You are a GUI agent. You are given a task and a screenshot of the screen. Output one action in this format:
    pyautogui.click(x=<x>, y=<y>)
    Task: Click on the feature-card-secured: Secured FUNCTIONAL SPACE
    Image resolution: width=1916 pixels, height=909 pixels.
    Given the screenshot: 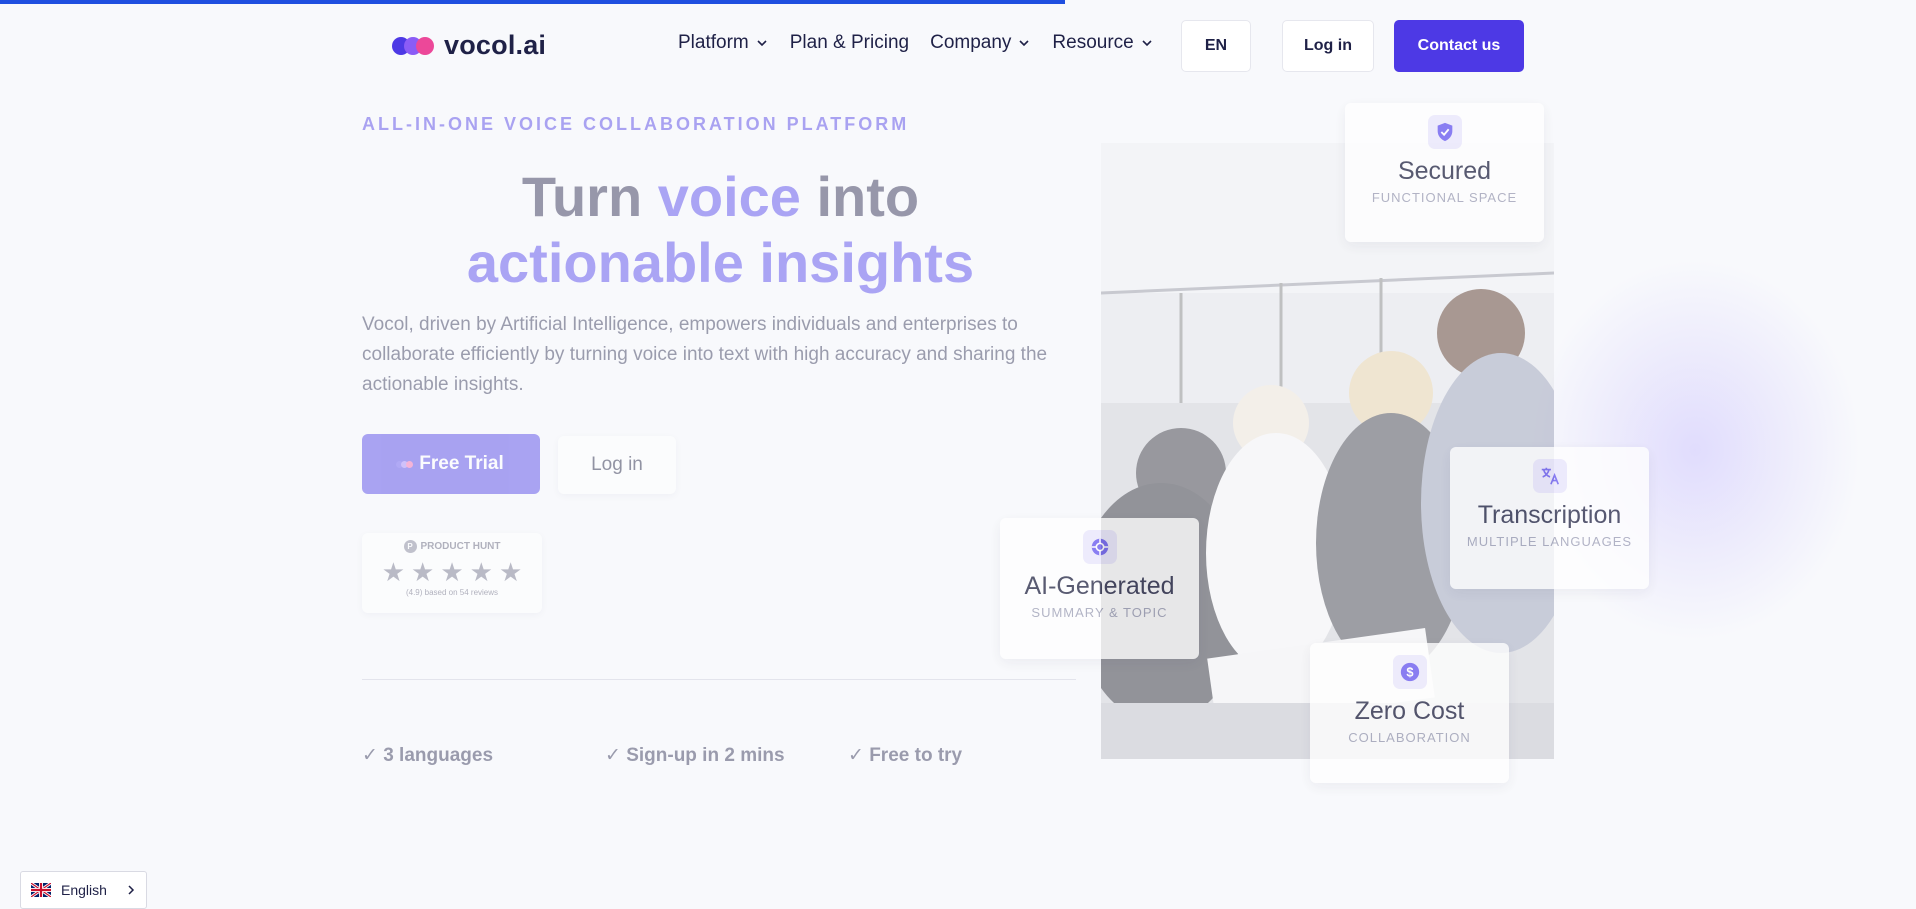 What is the action you would take?
    pyautogui.click(x=1444, y=172)
    